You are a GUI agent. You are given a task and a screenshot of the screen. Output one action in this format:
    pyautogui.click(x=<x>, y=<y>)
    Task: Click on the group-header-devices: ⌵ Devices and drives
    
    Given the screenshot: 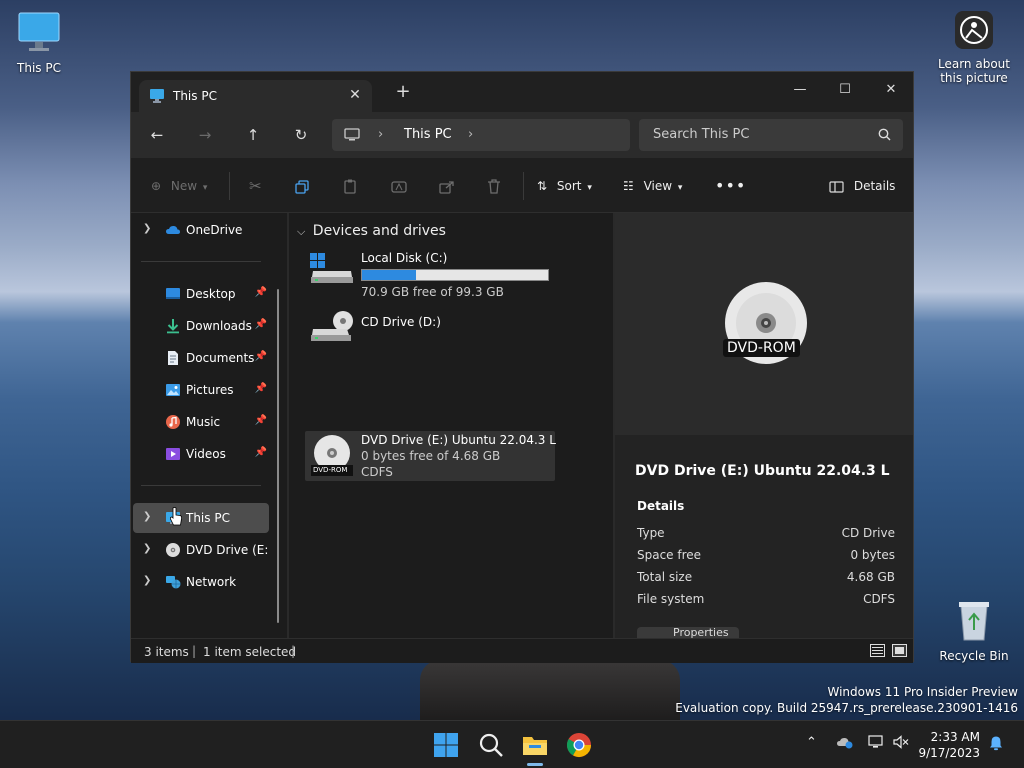 What is the action you would take?
    pyautogui.click(x=371, y=231)
    